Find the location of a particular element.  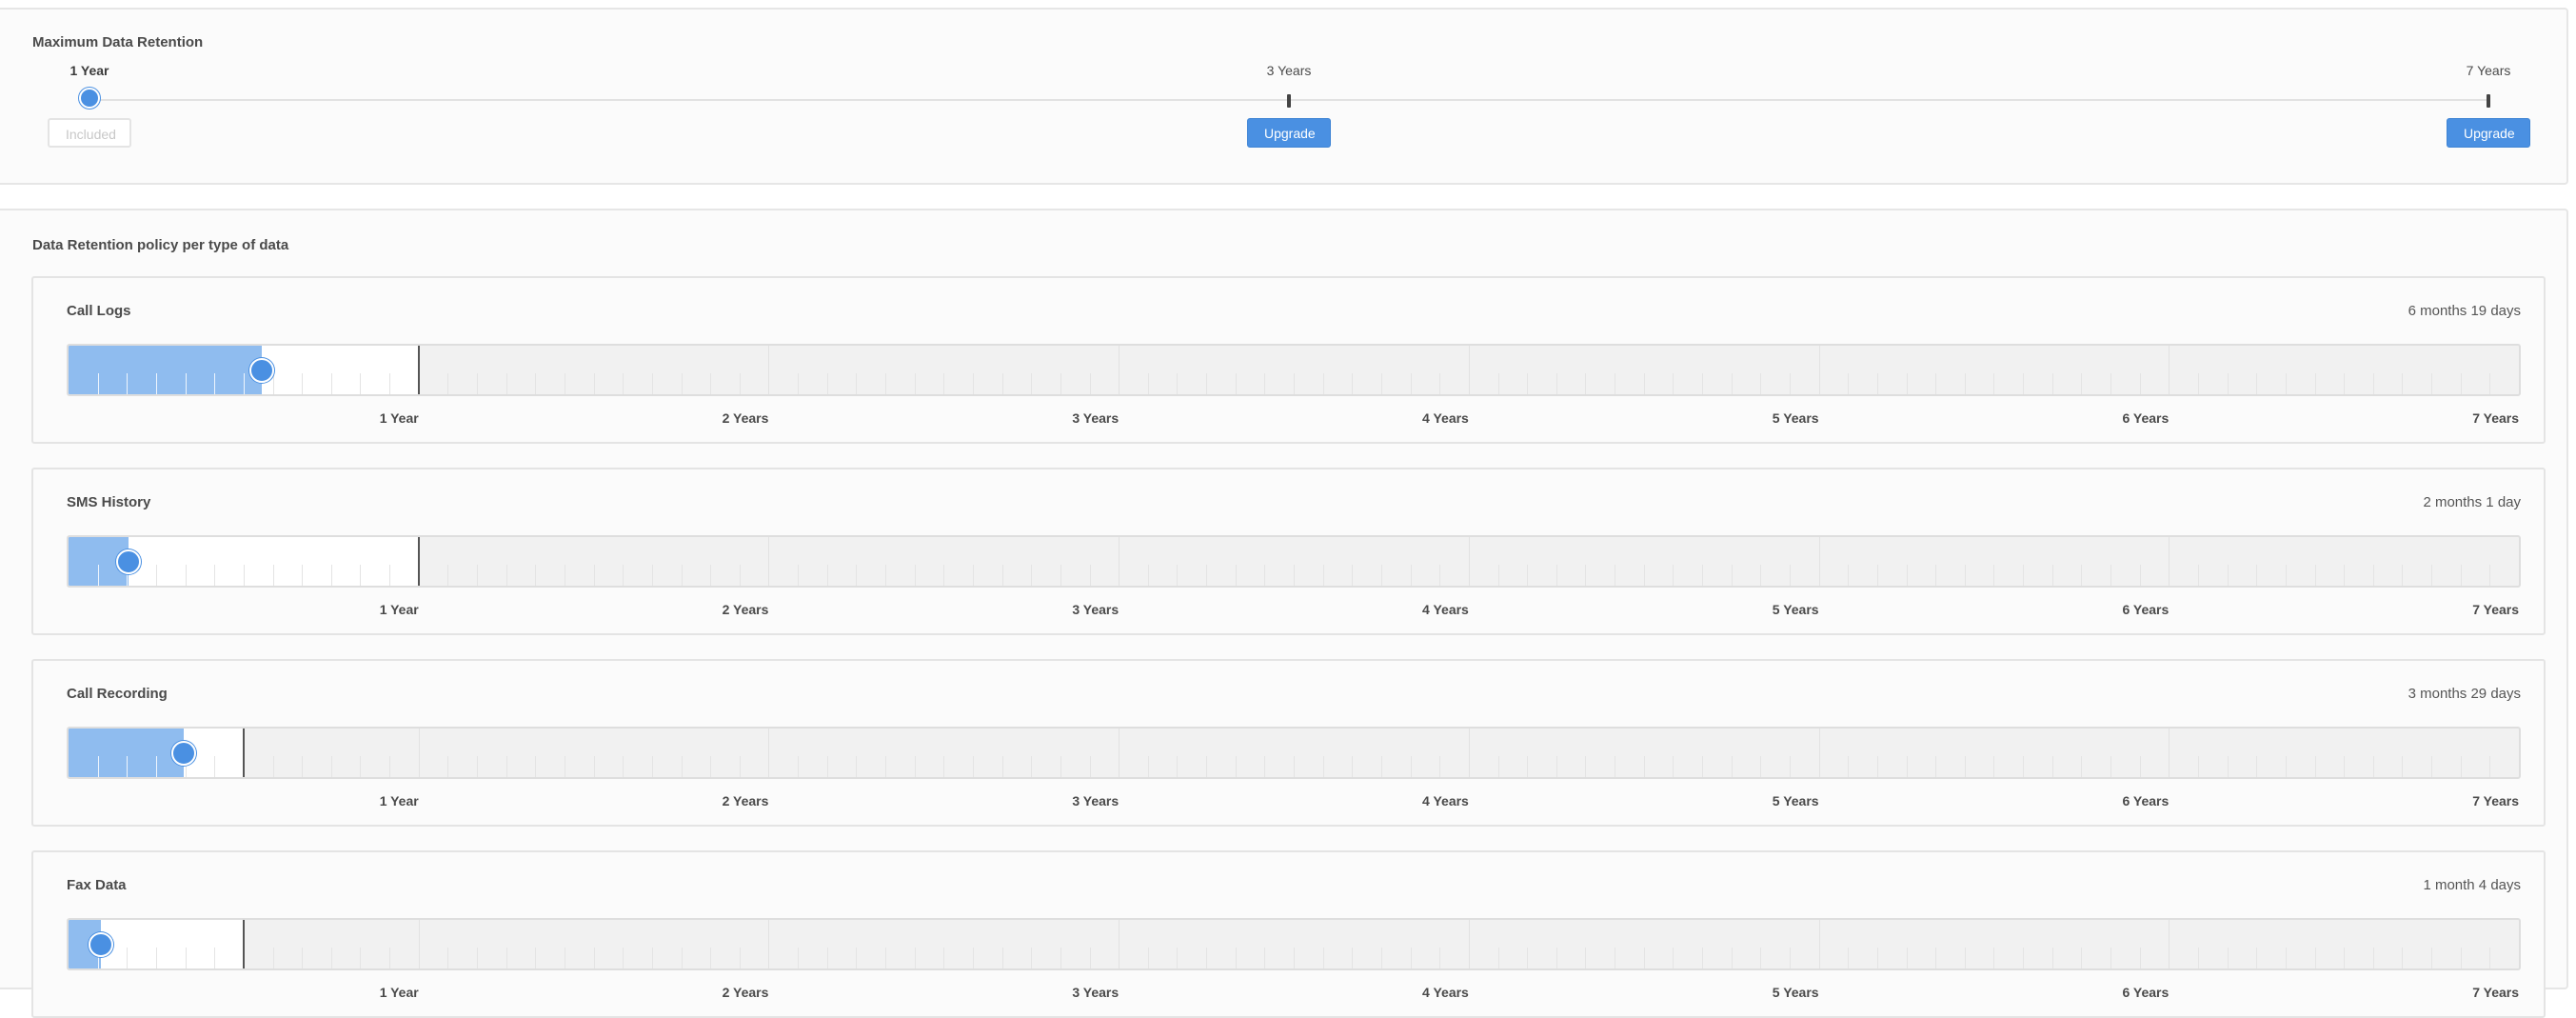

max-retention-title: Maximum Data Retention is located at coordinates (118, 42).